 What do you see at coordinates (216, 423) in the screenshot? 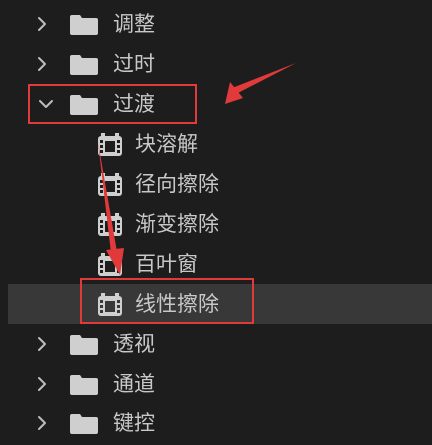
I see `tree-folder-row: 键控` at bounding box center [216, 423].